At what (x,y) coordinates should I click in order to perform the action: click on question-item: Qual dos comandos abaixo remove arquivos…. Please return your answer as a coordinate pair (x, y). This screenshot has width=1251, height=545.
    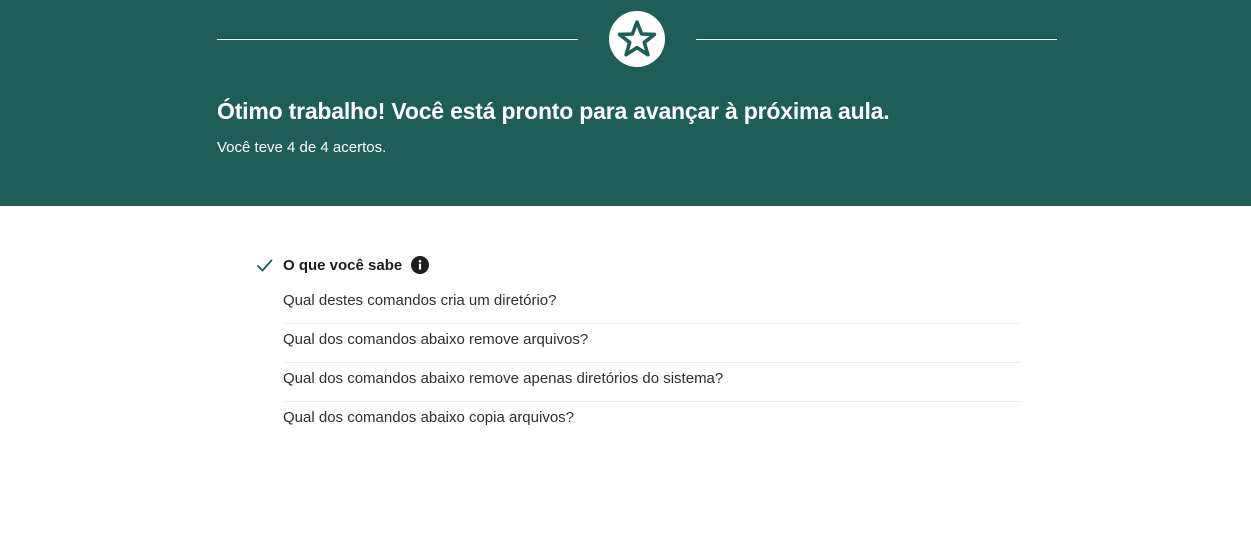
    Looking at the image, I should click on (651, 343).